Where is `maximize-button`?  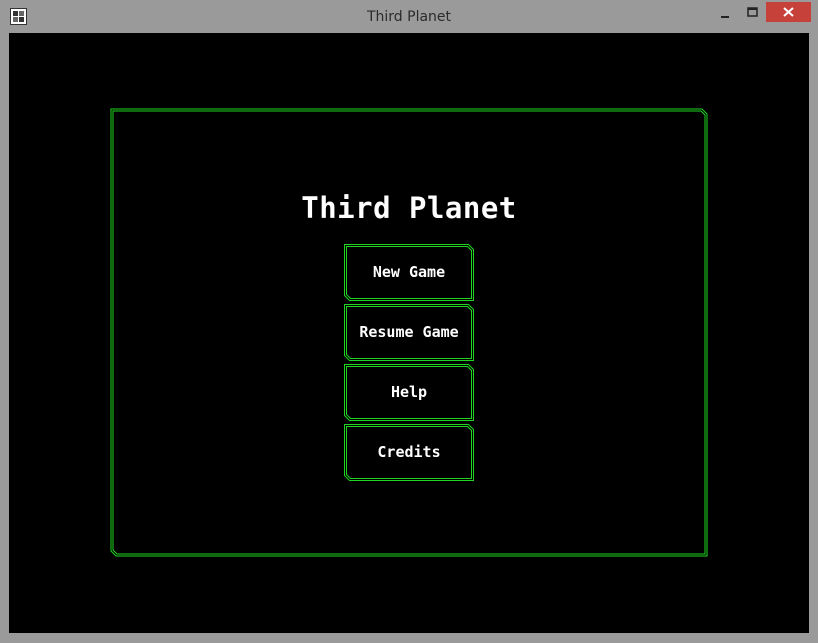 maximize-button is located at coordinates (752, 12).